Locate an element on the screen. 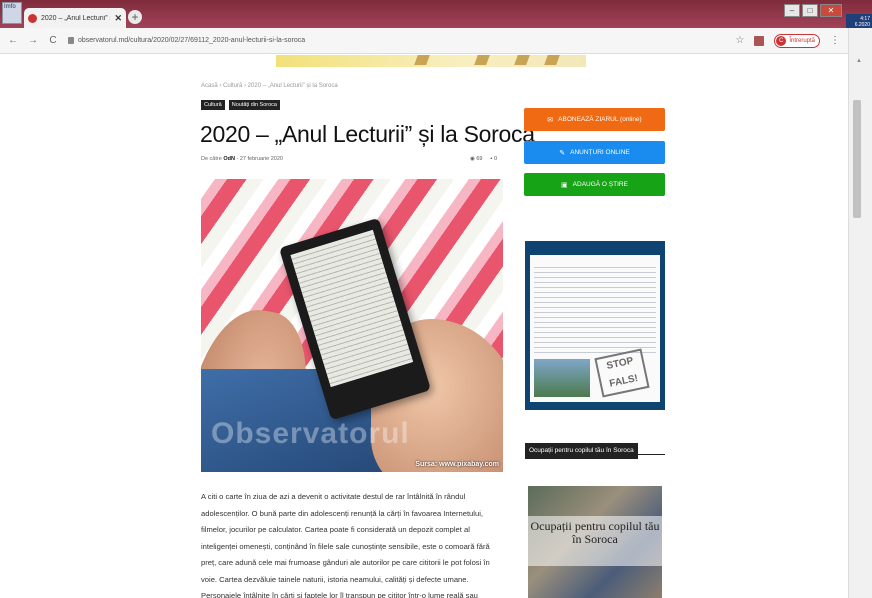 The height and width of the screenshot is (598, 872). add-news-button: ▣ ADAUGĂ O ȘTIRE is located at coordinates (594, 184).